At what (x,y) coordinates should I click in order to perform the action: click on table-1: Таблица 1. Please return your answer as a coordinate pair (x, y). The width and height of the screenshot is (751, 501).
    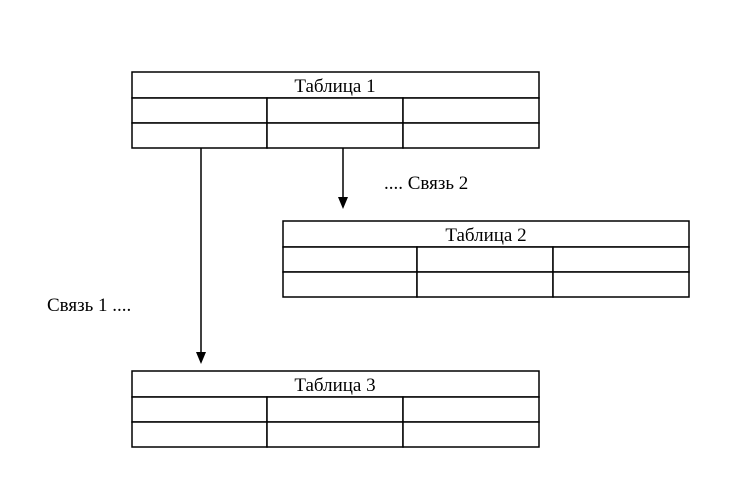
    Looking at the image, I should click on (335, 110).